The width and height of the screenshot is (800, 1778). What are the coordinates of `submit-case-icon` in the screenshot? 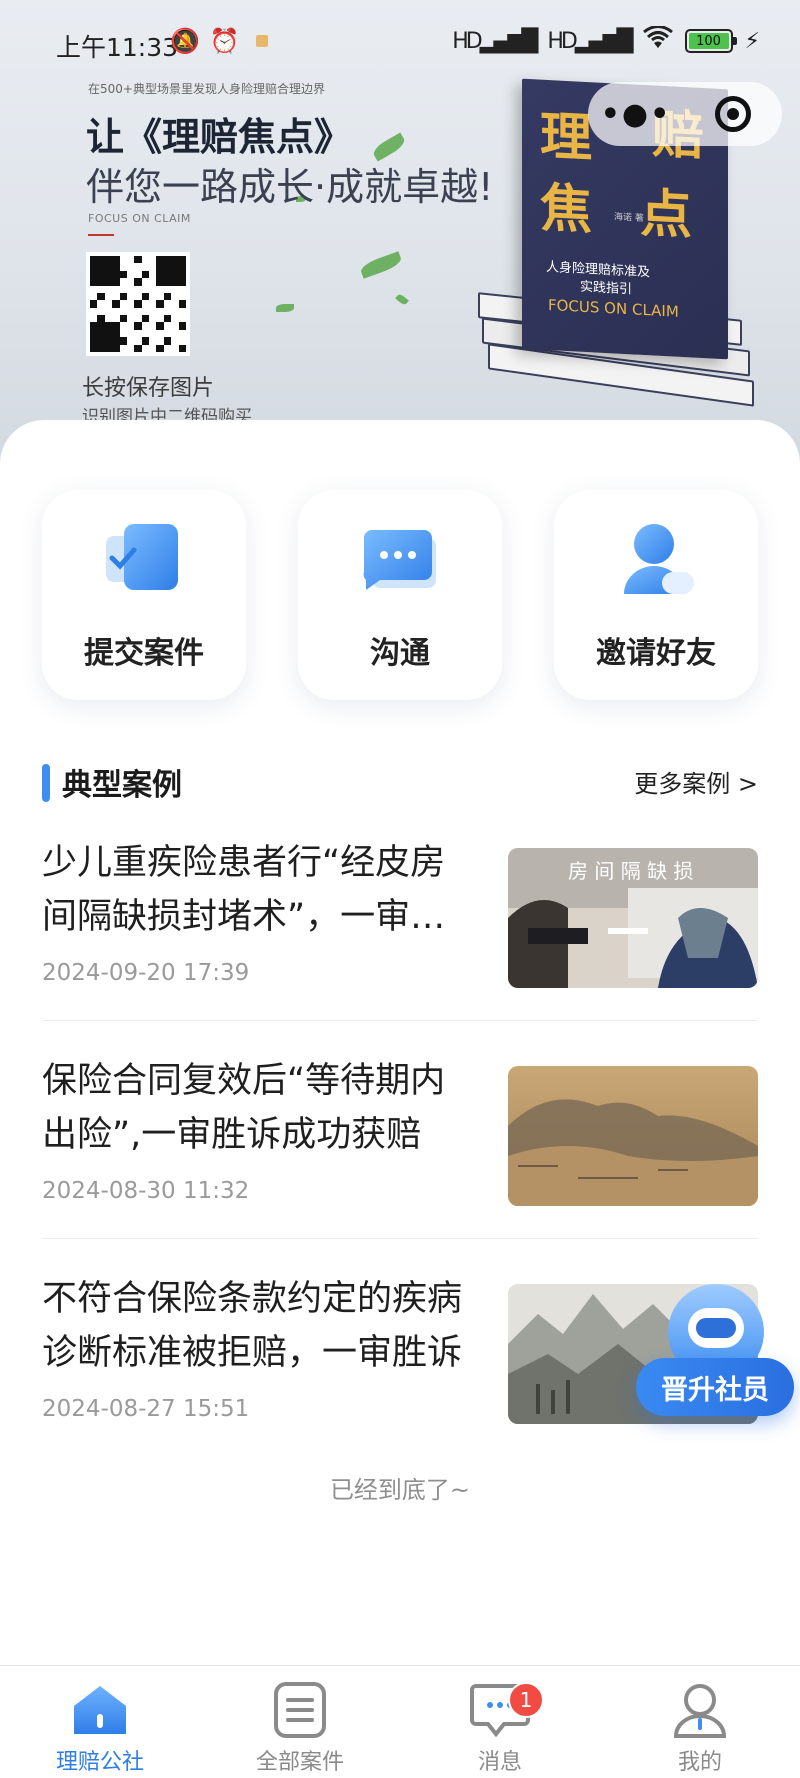 It's located at (142, 557).